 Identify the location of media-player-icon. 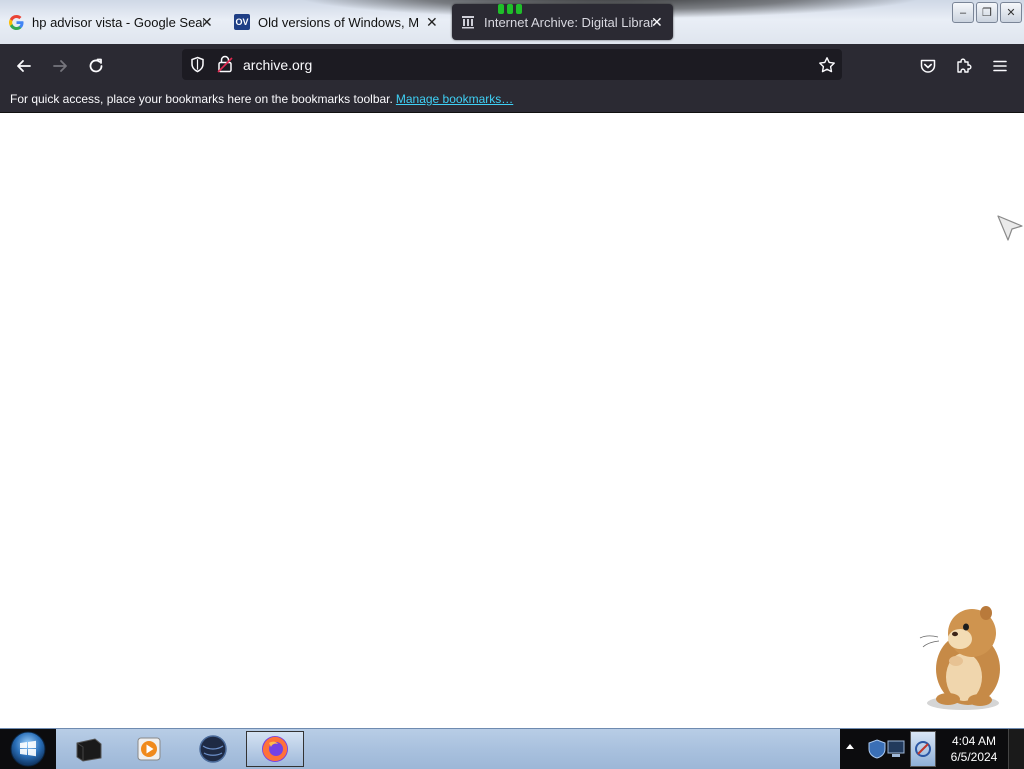
(149, 749).